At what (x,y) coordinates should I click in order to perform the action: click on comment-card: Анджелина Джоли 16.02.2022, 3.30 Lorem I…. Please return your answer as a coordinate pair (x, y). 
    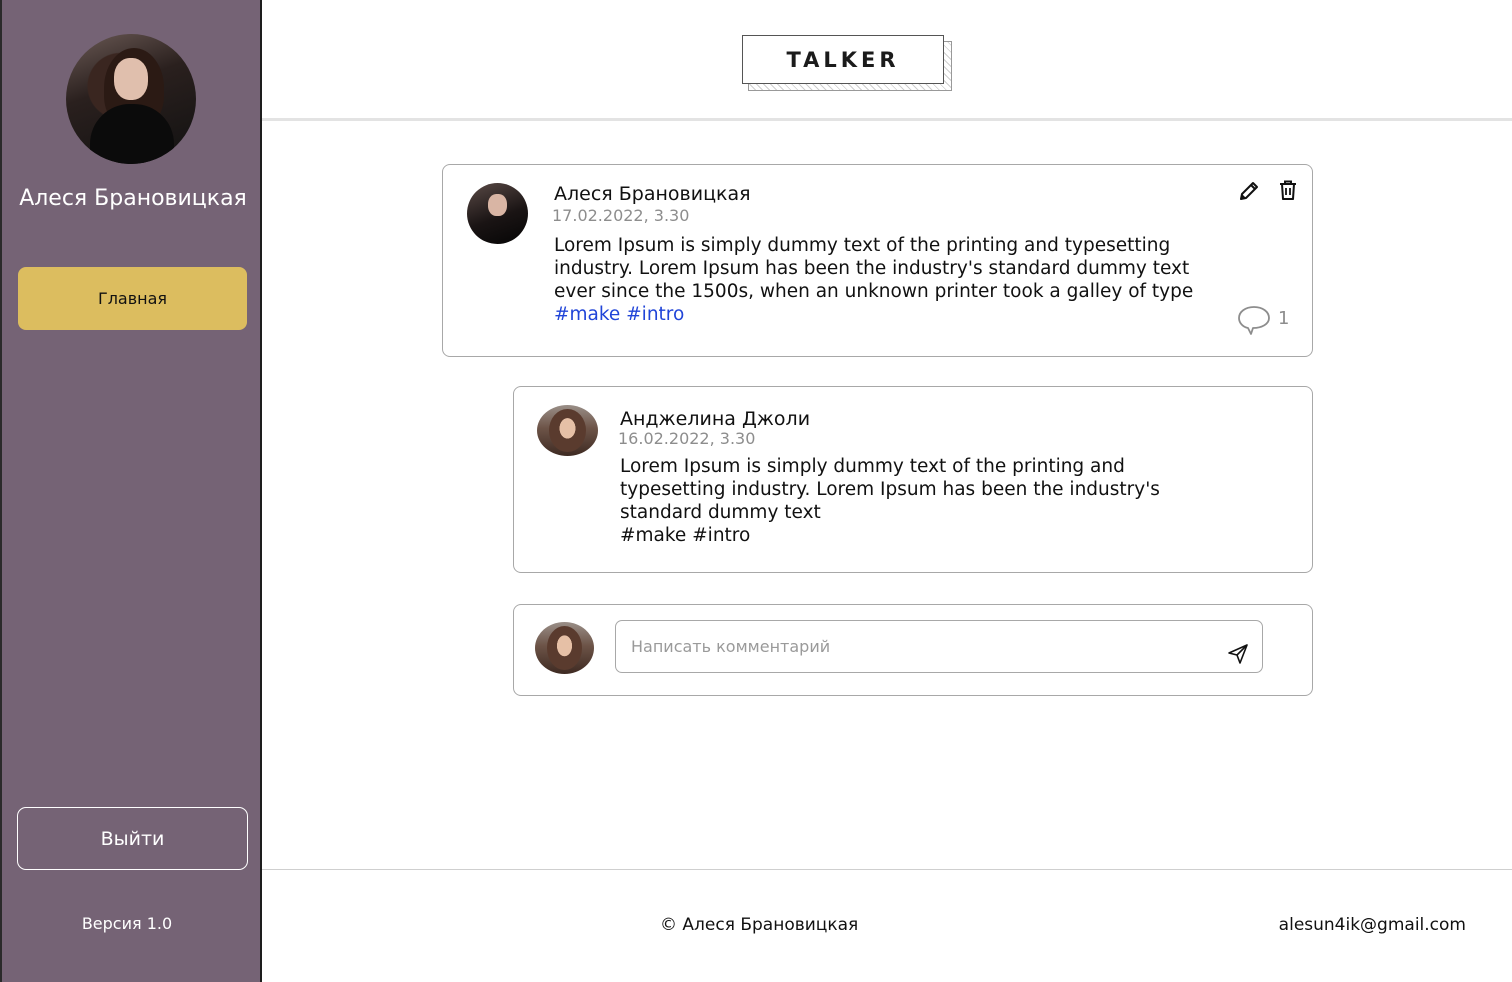
    Looking at the image, I should click on (913, 479).